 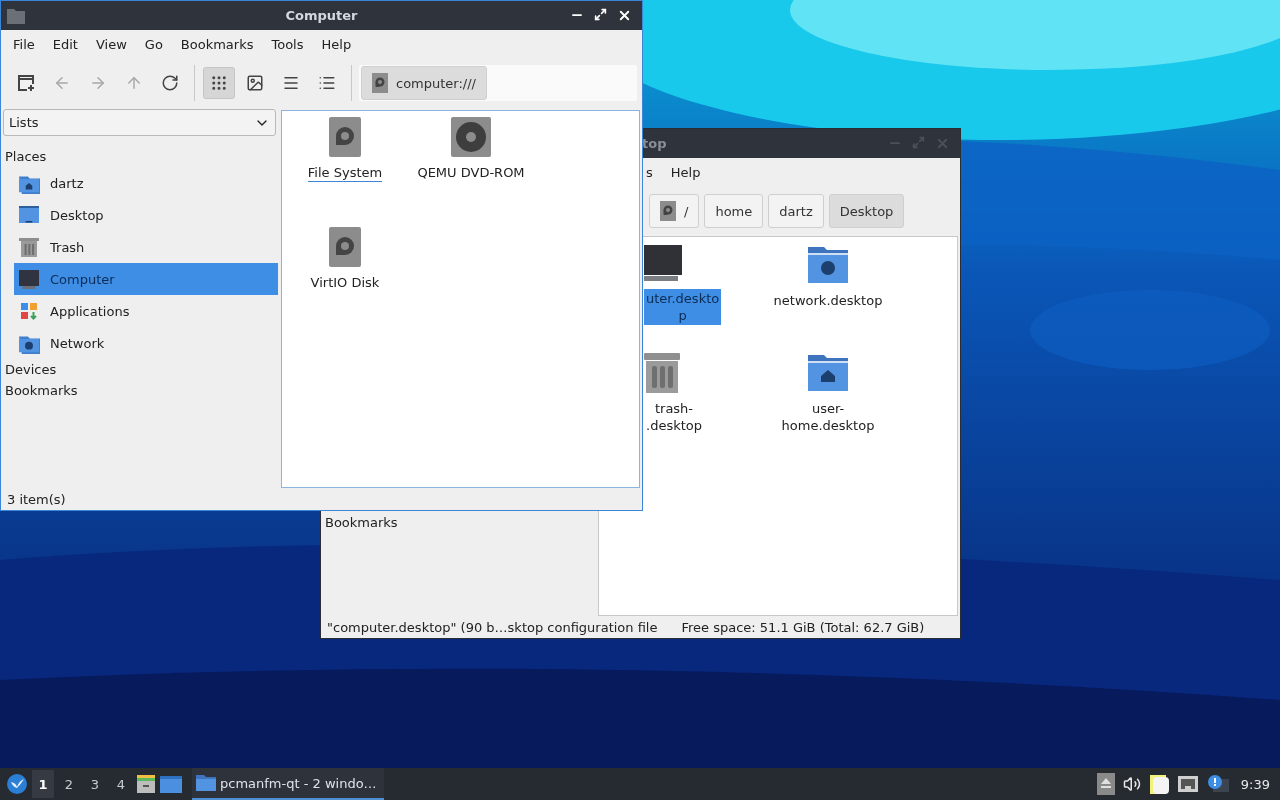 I want to click on menu-item: Edit, so click(x=65, y=44).